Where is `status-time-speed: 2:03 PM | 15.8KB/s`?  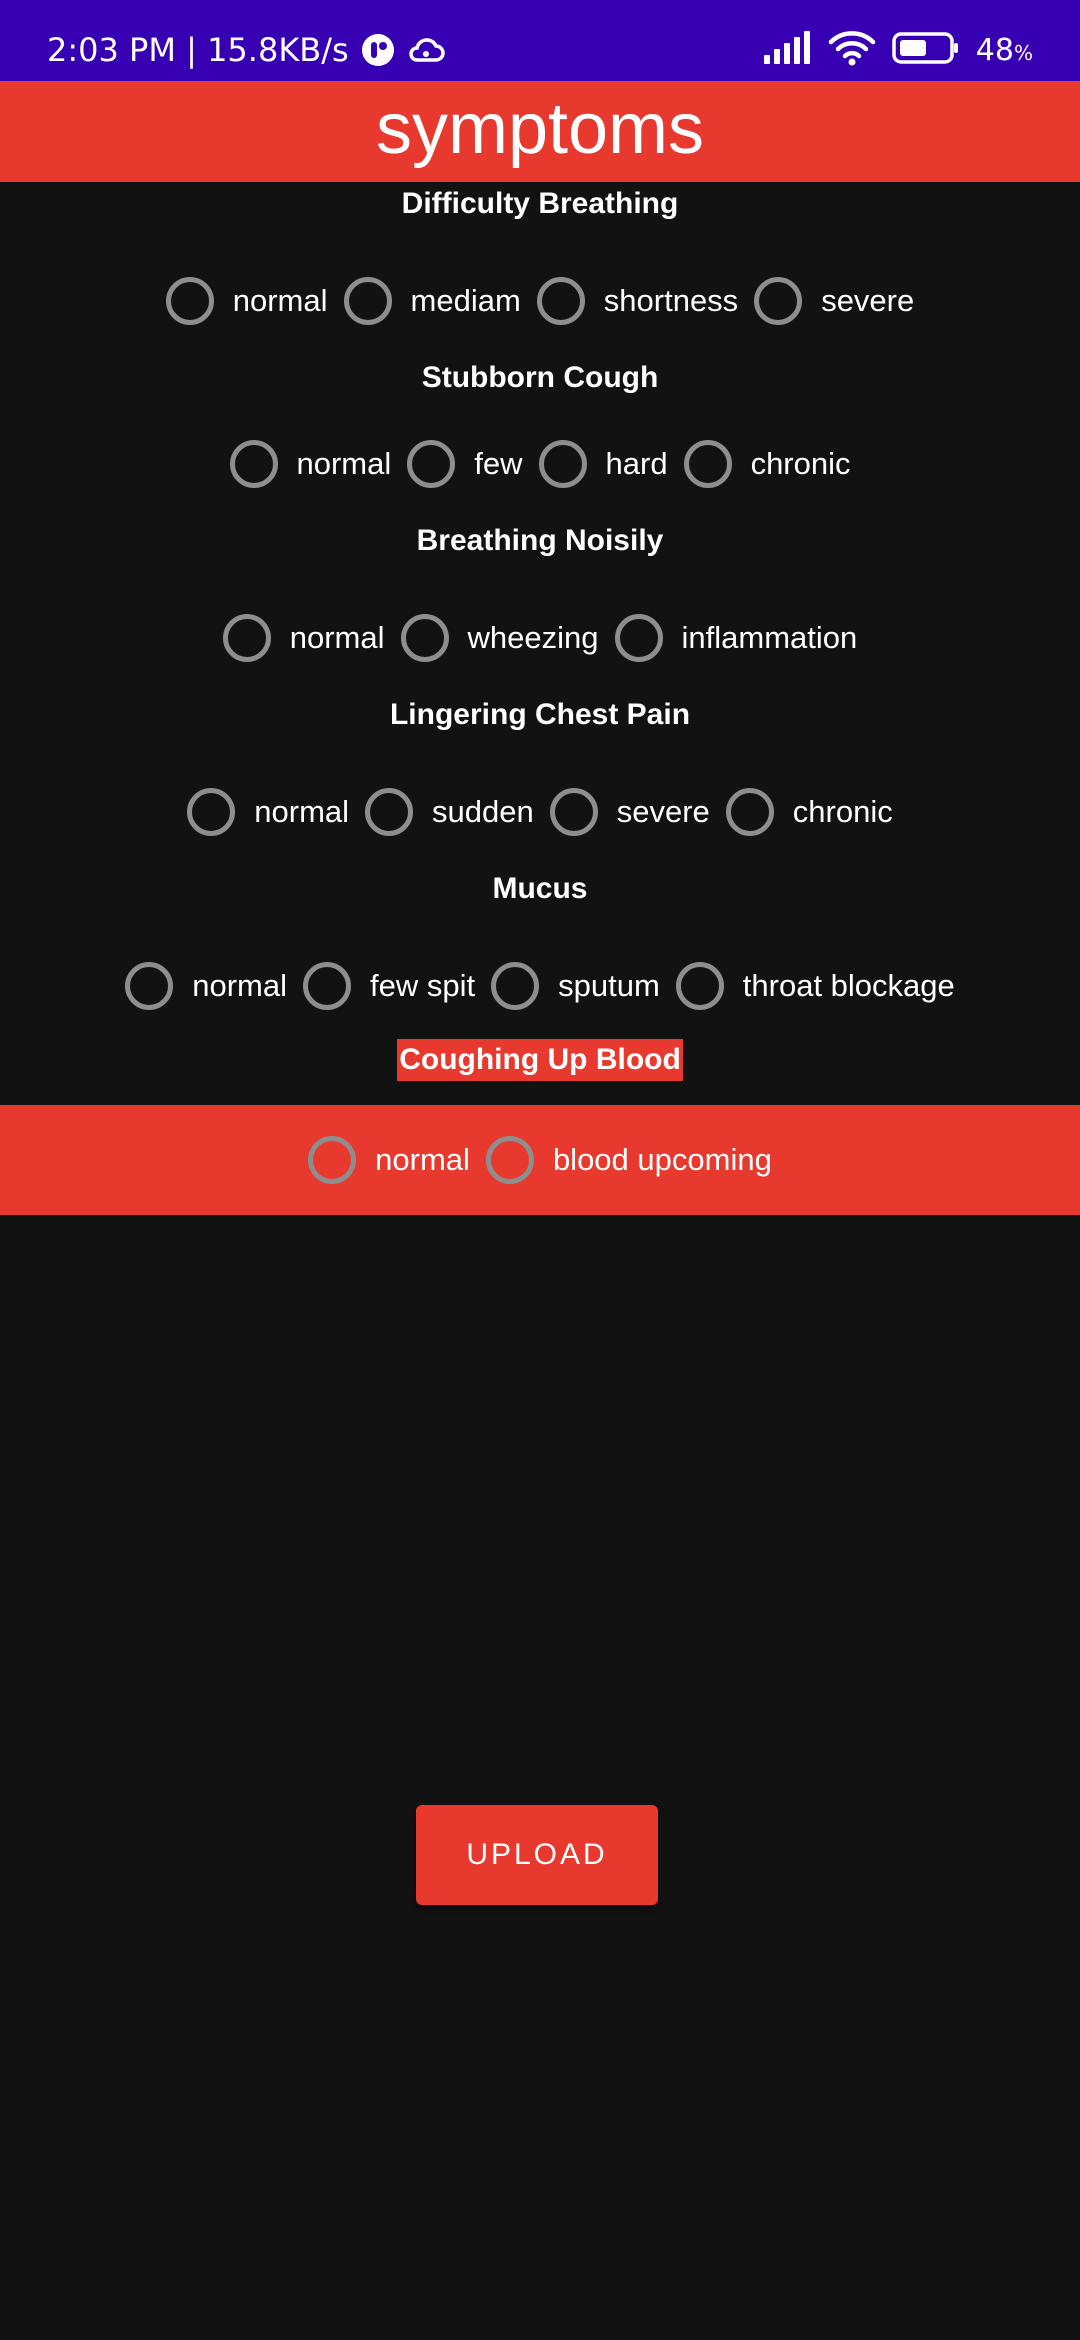 status-time-speed: 2:03 PM | 15.8KB/s is located at coordinates (198, 50).